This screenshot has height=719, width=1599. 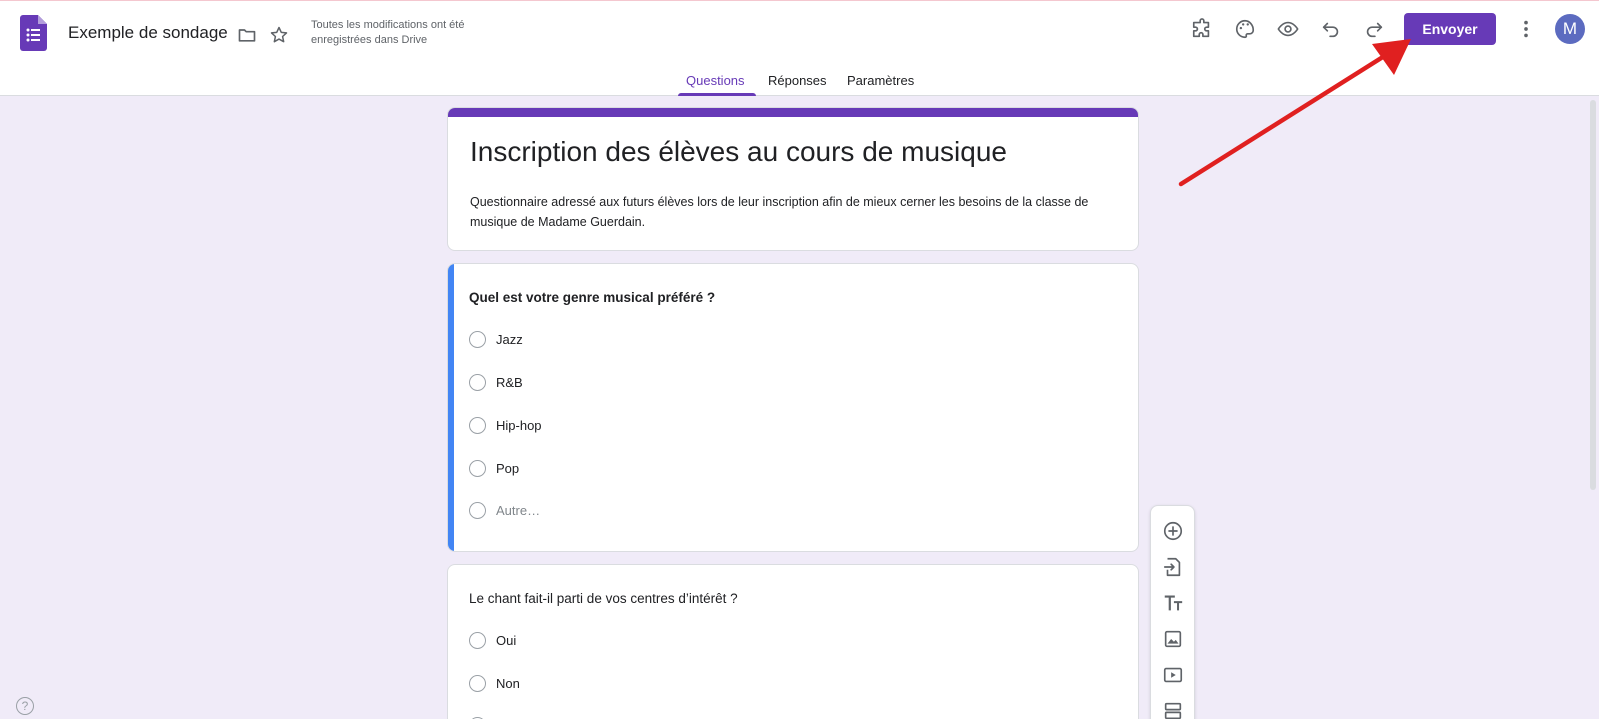 I want to click on undo-icon, so click(x=1331, y=29).